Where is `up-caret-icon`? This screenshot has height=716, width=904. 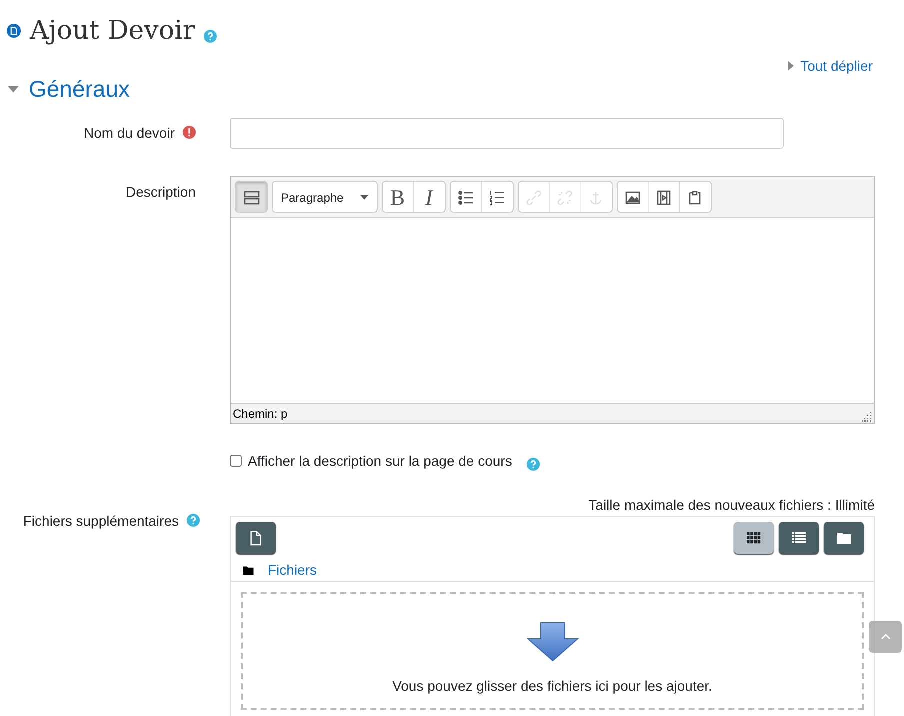
up-caret-icon is located at coordinates (885, 637).